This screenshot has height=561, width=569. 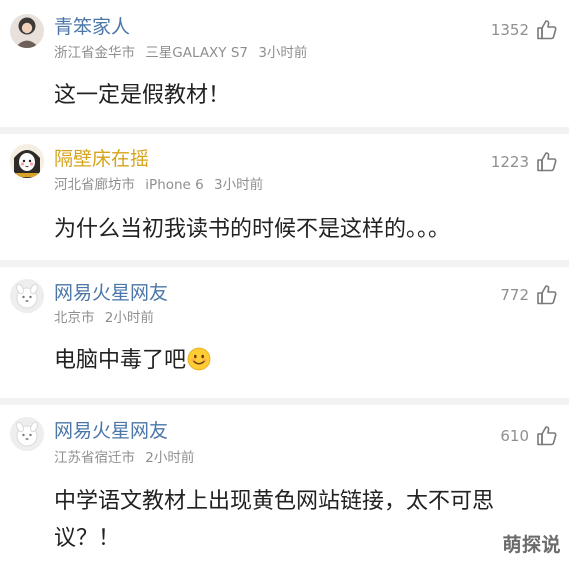 What do you see at coordinates (94, 53) in the screenshot?
I see `comment-location: 浙江省金华市` at bounding box center [94, 53].